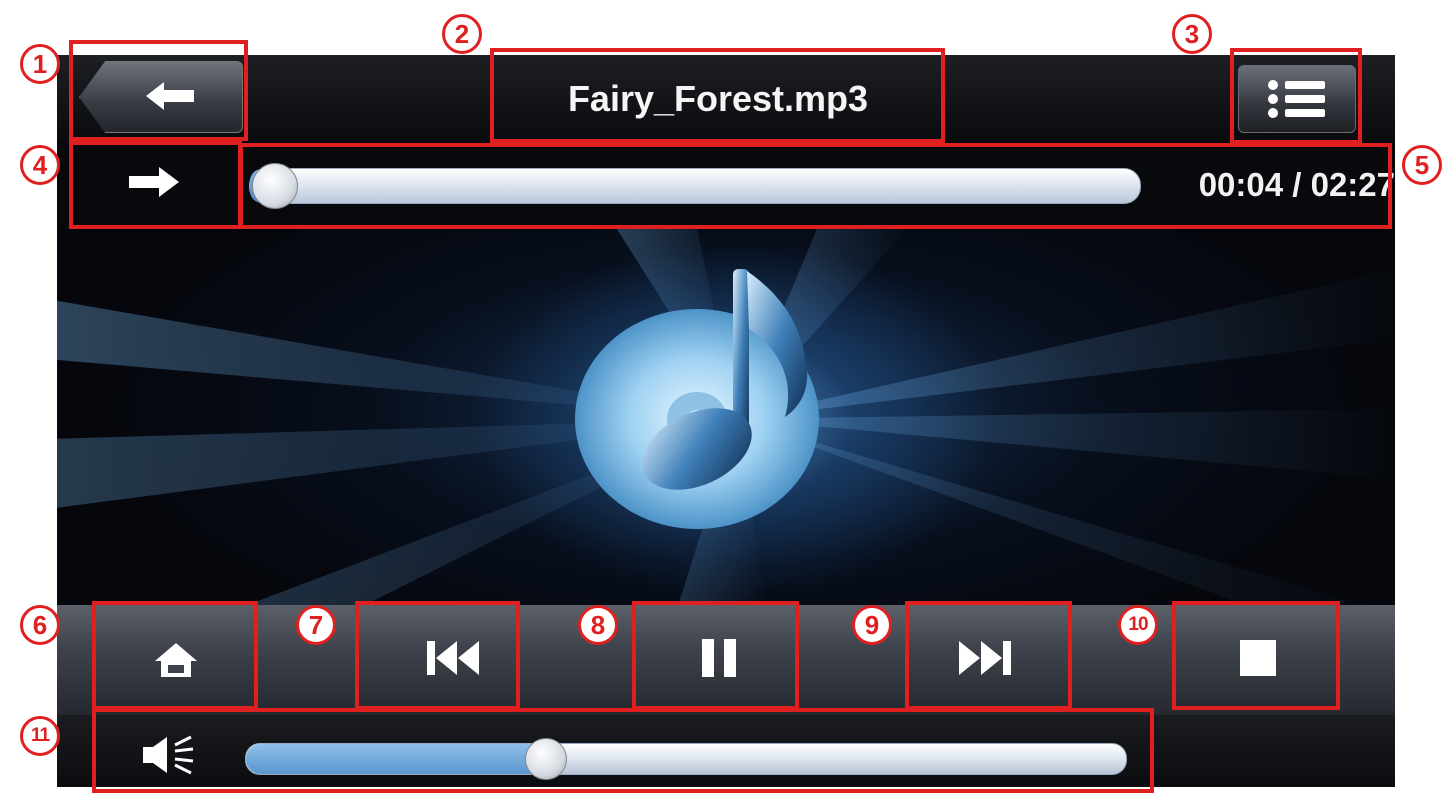 The width and height of the screenshot is (1453, 793). I want to click on annotation-box-previous, so click(437, 655).